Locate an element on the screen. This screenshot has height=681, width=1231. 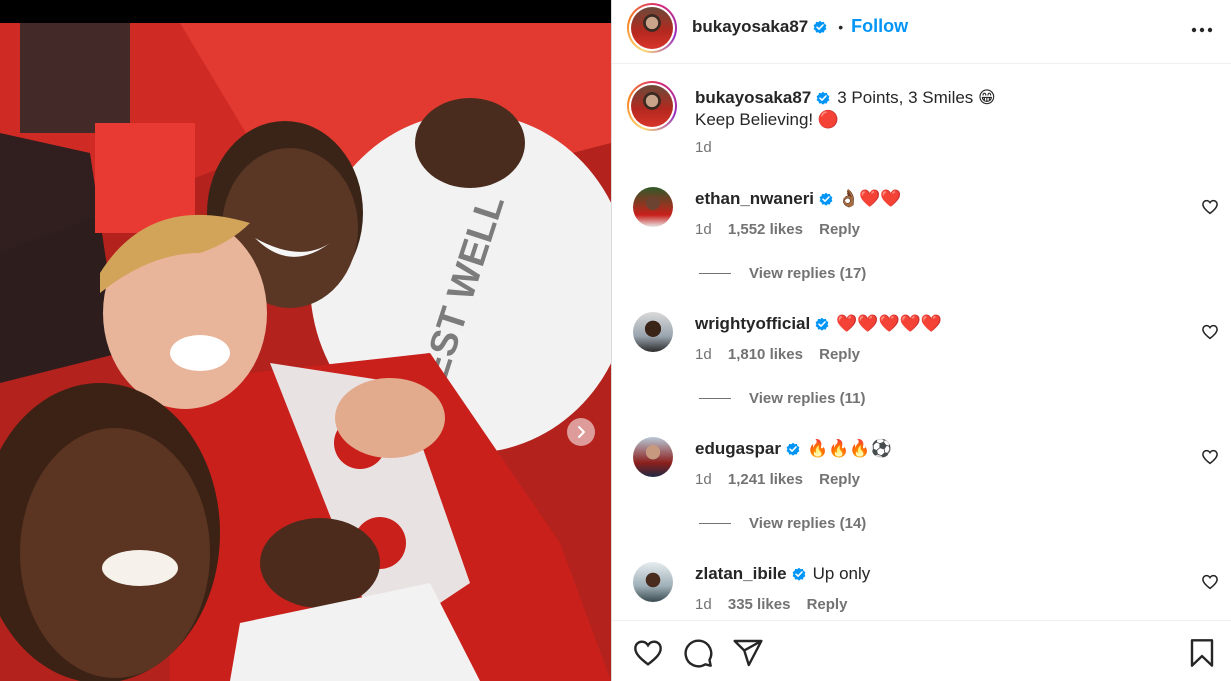
caption-line-2: Keep Believing! 🔴 is located at coordinates (767, 119).